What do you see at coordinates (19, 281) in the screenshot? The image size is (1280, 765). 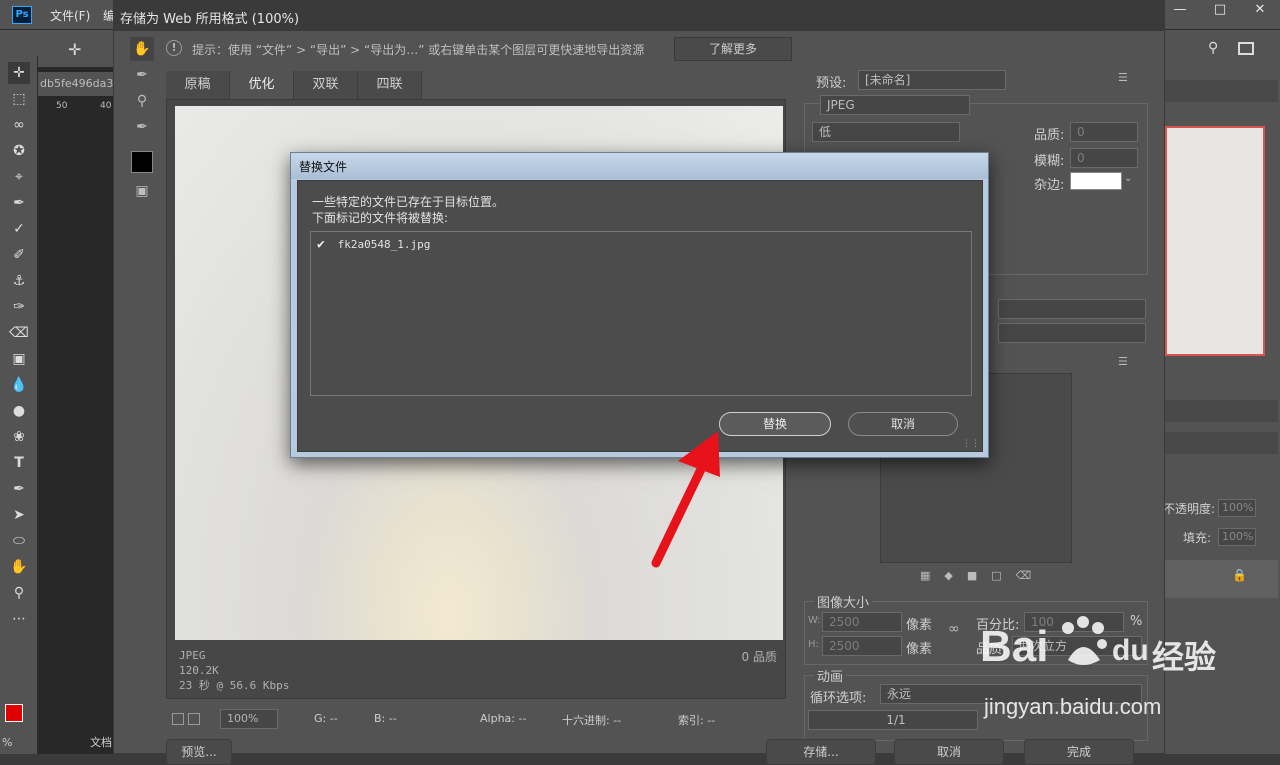 I see `stamp-tool-icon: ⚓` at bounding box center [19, 281].